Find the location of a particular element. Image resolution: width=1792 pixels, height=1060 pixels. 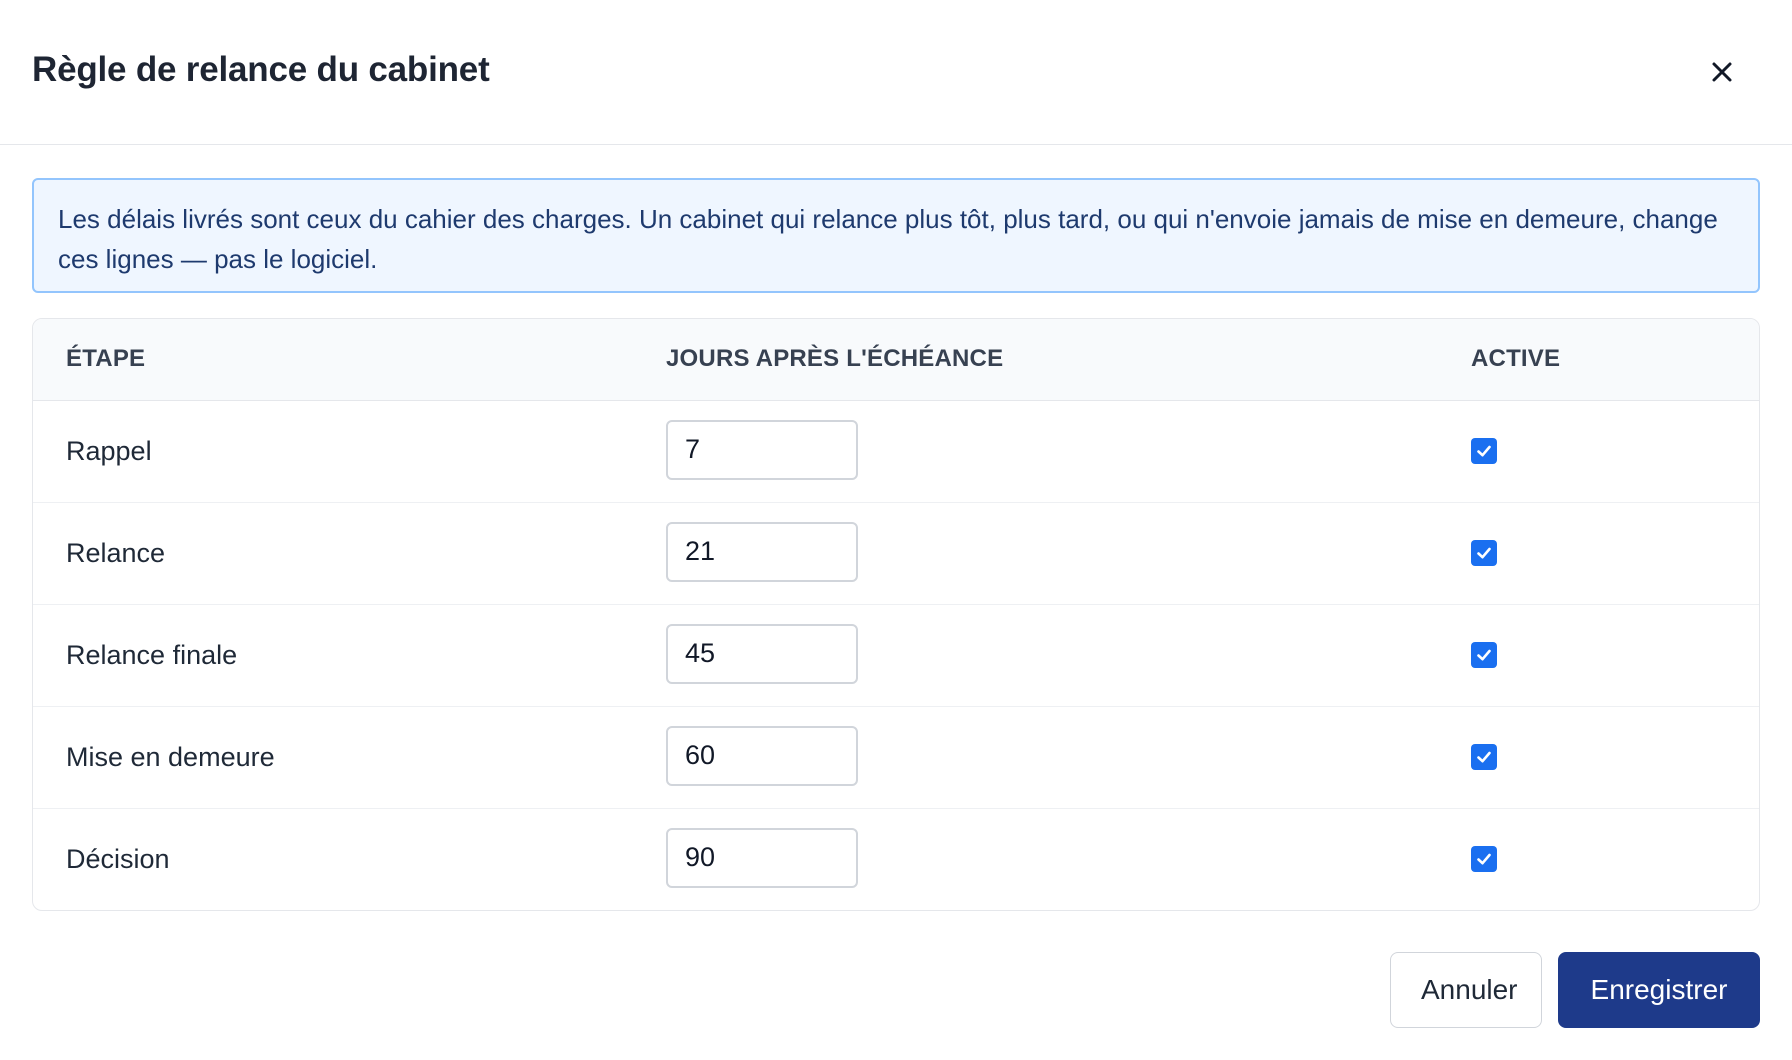

table-header-row: ÉTAPE JOURS APRÈS L'ÉCHÉANCE ACTIVE is located at coordinates (896, 360).